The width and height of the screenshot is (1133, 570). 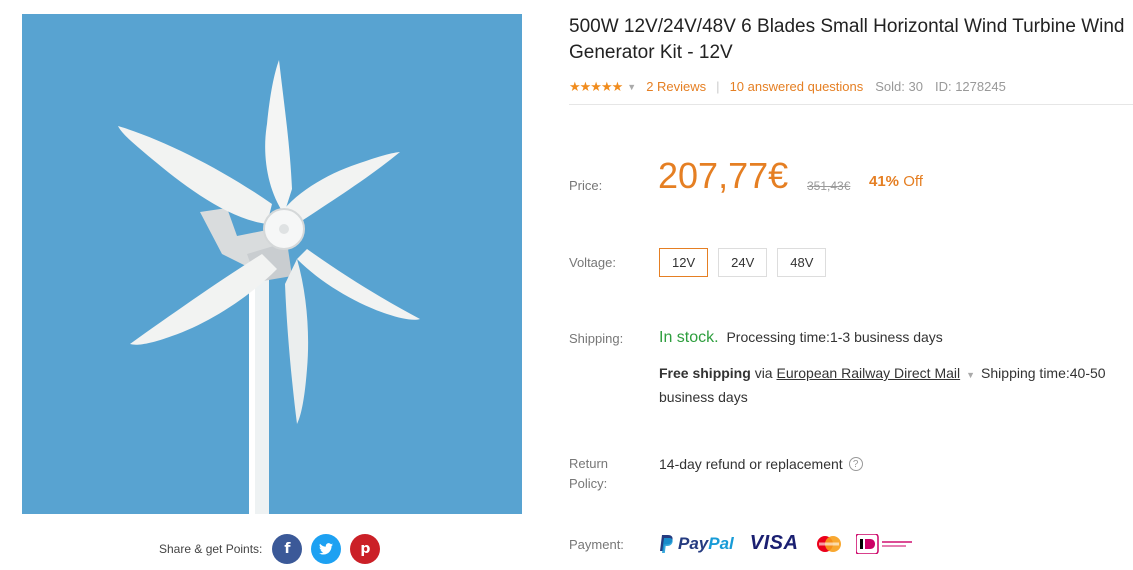 What do you see at coordinates (899, 86) in the screenshot?
I see `sold-count: Sold: 30` at bounding box center [899, 86].